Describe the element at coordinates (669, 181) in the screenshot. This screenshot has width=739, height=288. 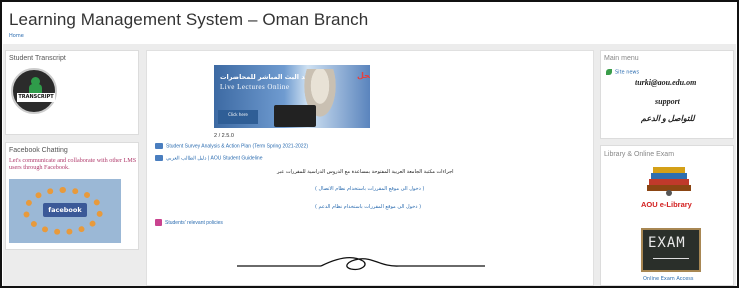
I see `books-icon` at that location.